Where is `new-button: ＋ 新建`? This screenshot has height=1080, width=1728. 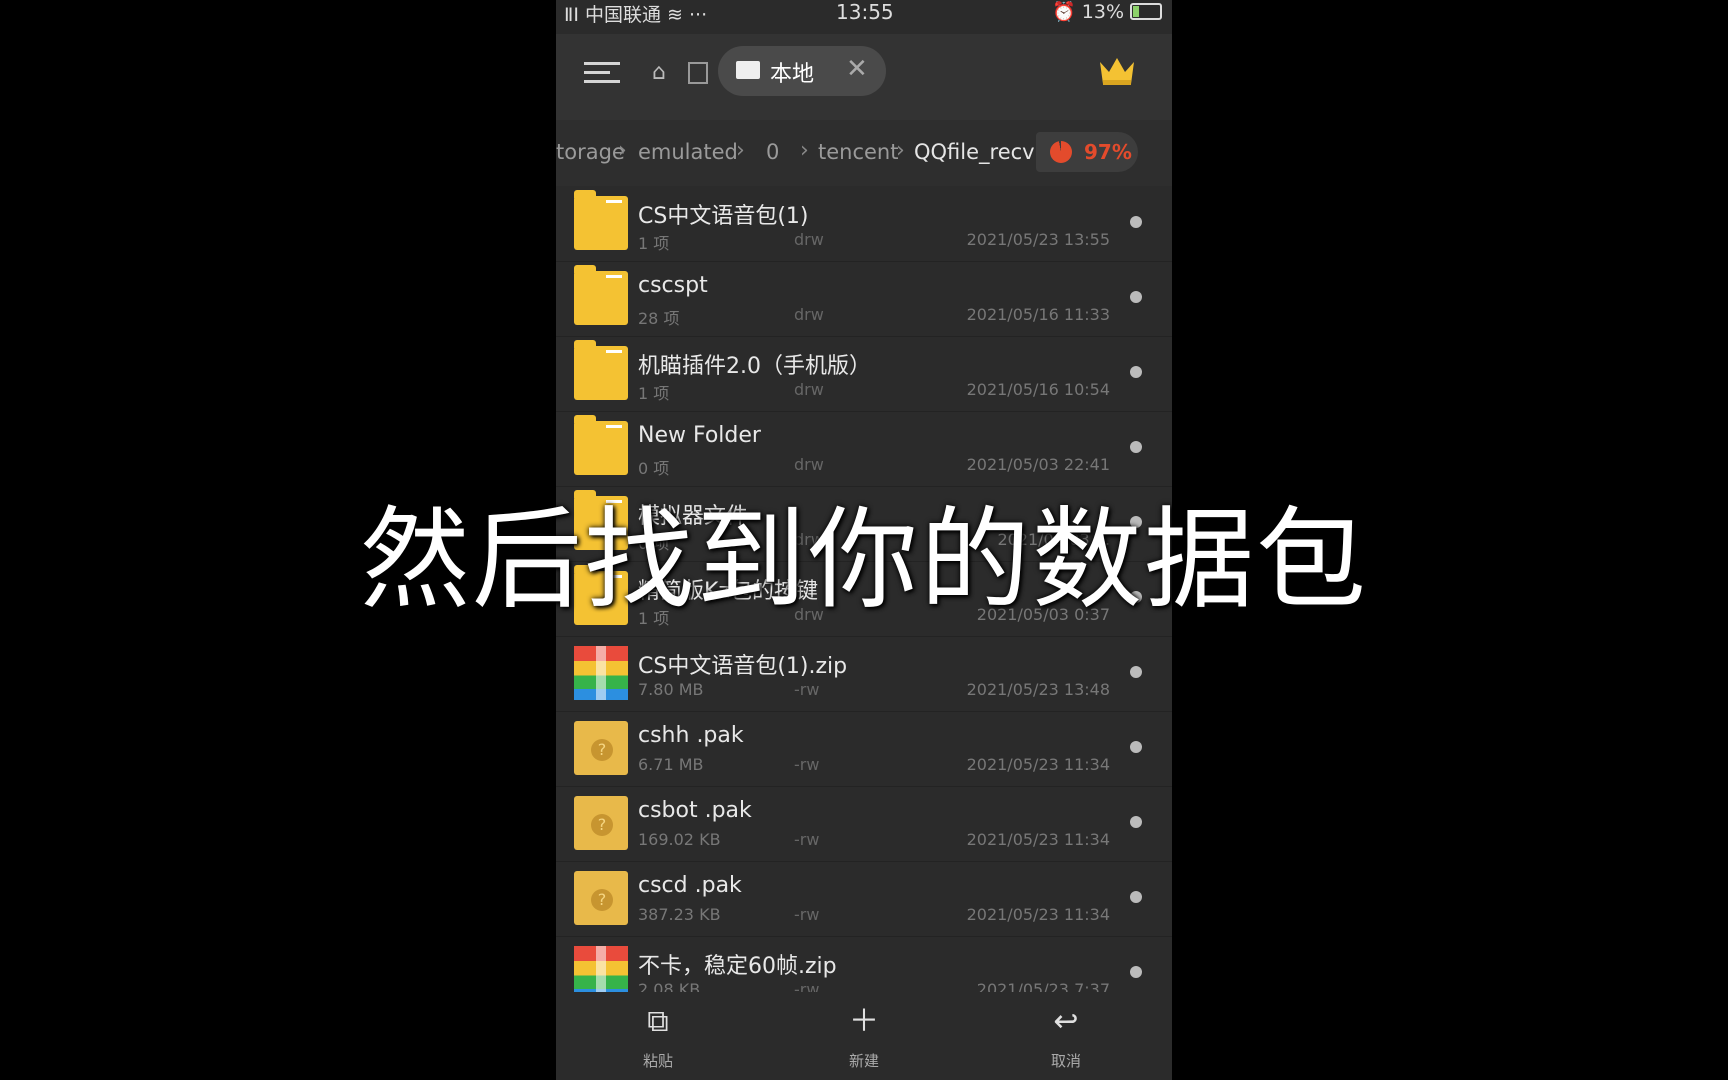
new-button: ＋ 新建 is located at coordinates (864, 1036).